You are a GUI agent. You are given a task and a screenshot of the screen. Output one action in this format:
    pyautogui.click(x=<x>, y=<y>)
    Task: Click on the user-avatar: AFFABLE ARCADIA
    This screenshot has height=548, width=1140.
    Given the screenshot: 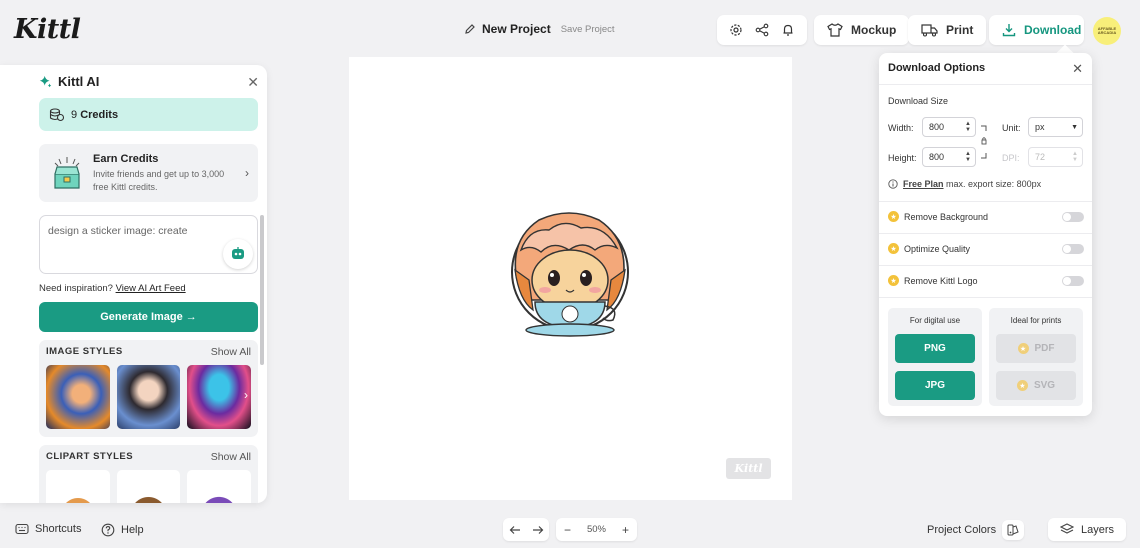 What is the action you would take?
    pyautogui.click(x=1107, y=31)
    